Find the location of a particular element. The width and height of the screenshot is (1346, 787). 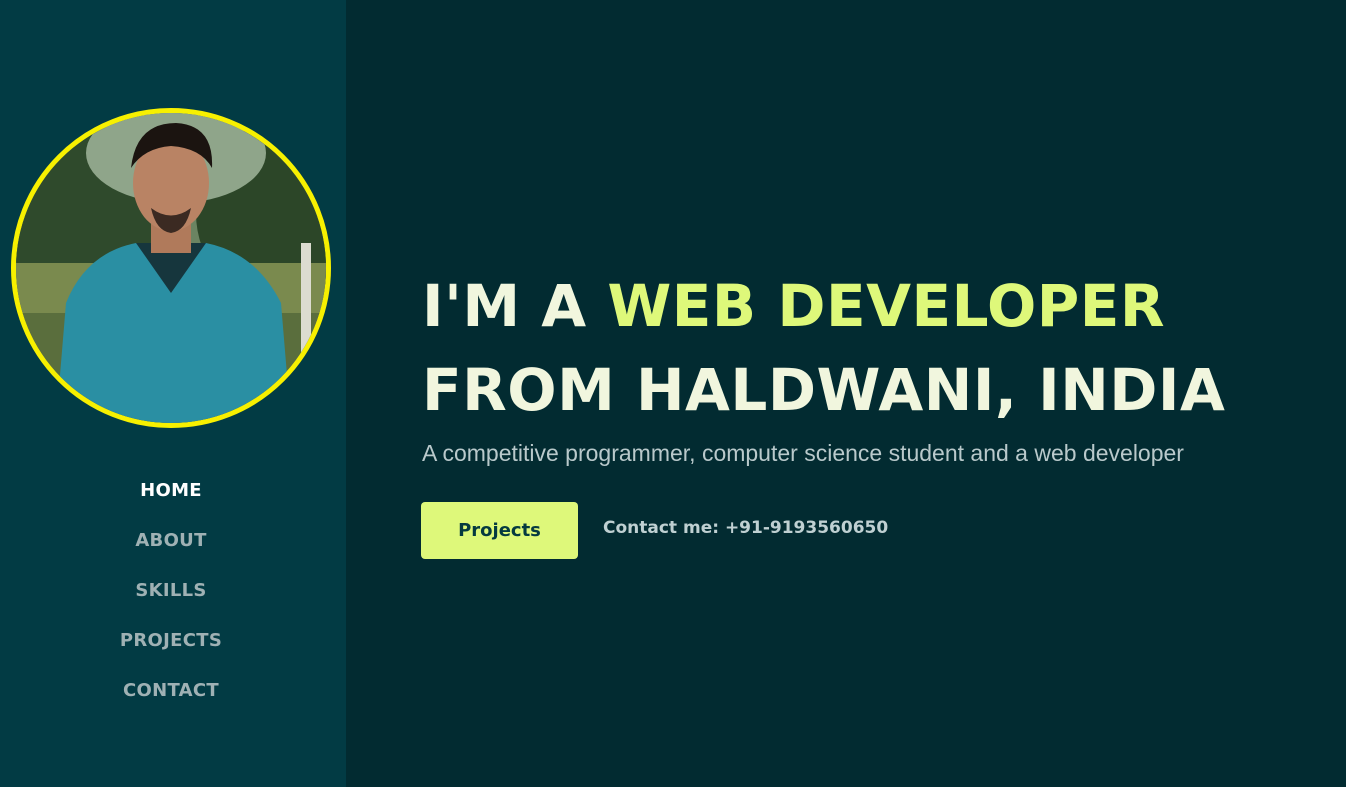

hero-headline: I'M A WEB DEVELOPER FROM HALDWANI, INDIA is located at coordinates (823, 348).